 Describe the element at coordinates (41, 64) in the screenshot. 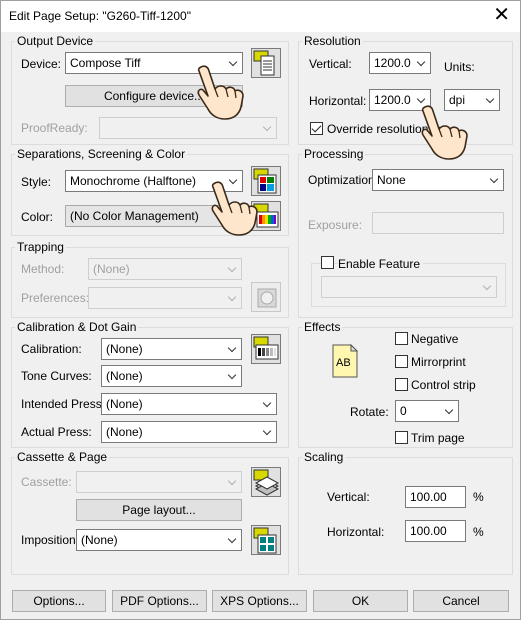

I see `device-label: Device:` at that location.